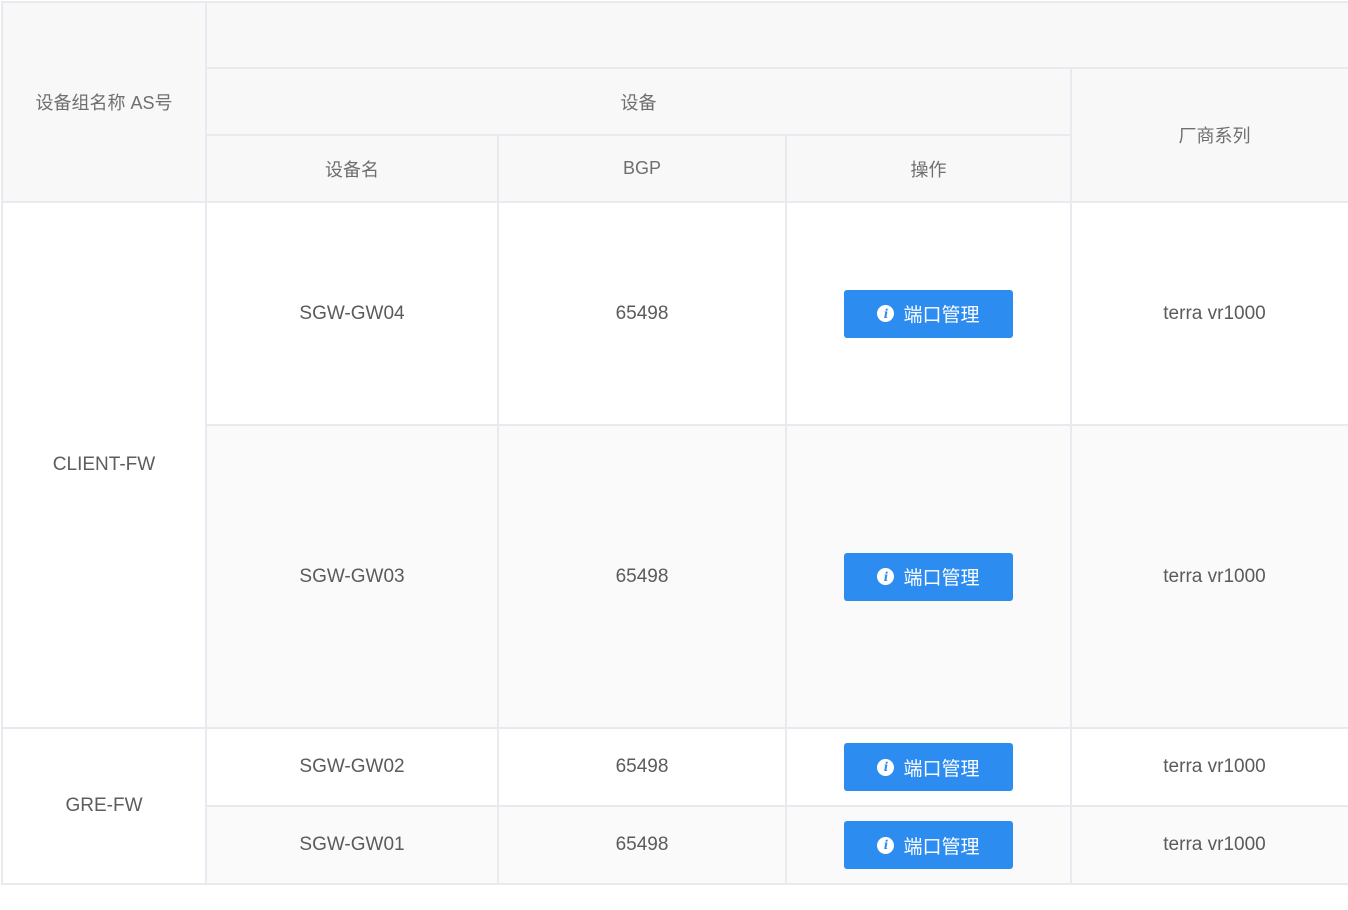  What do you see at coordinates (352, 168) in the screenshot?
I see `header-device-name: 设备名` at bounding box center [352, 168].